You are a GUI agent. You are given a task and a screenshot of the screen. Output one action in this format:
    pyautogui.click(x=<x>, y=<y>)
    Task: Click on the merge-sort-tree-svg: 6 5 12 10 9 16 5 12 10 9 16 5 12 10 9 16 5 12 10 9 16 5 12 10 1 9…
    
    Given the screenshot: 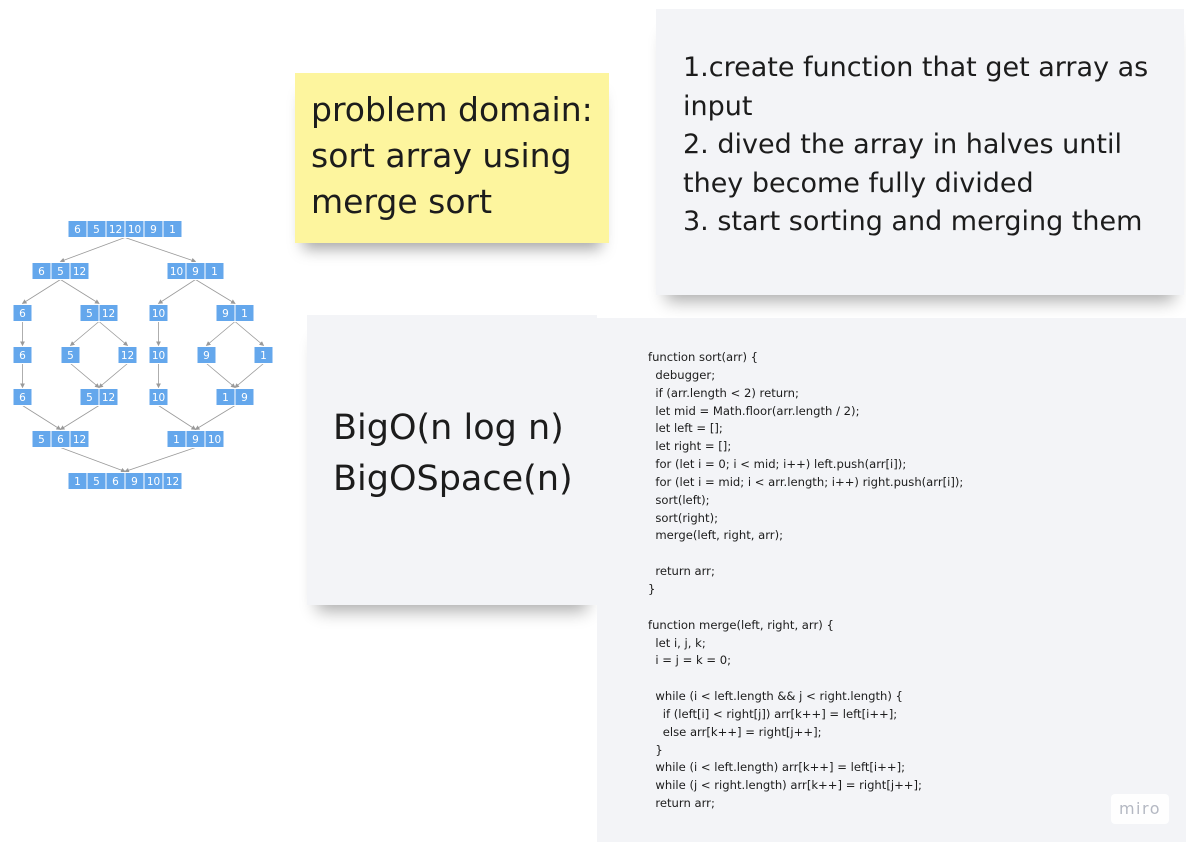 What is the action you would take?
    pyautogui.click(x=143, y=355)
    